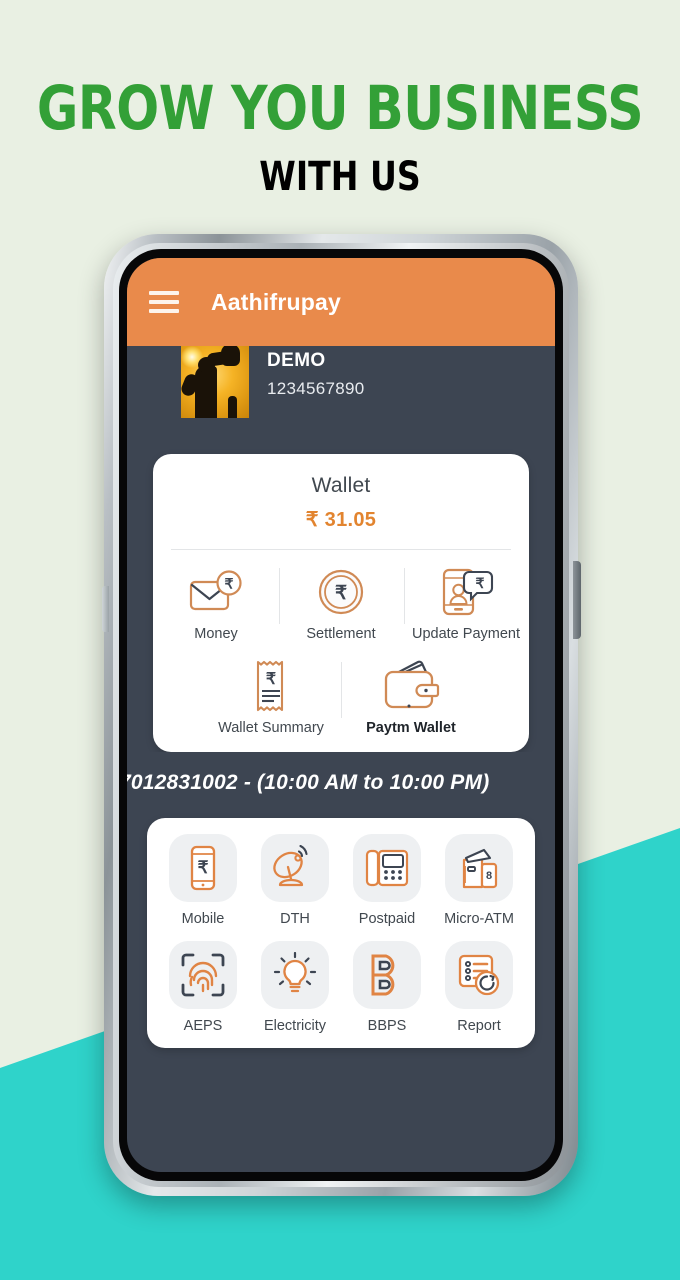  I want to click on bbps-logo-icon, so click(387, 975).